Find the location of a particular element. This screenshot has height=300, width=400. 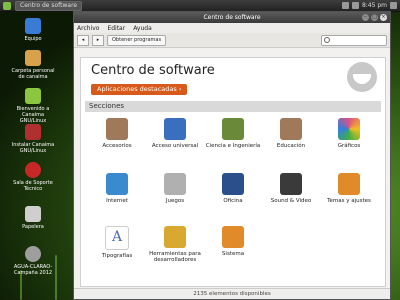

category-tipografias: A Tipografías is located at coordinates (117, 242).